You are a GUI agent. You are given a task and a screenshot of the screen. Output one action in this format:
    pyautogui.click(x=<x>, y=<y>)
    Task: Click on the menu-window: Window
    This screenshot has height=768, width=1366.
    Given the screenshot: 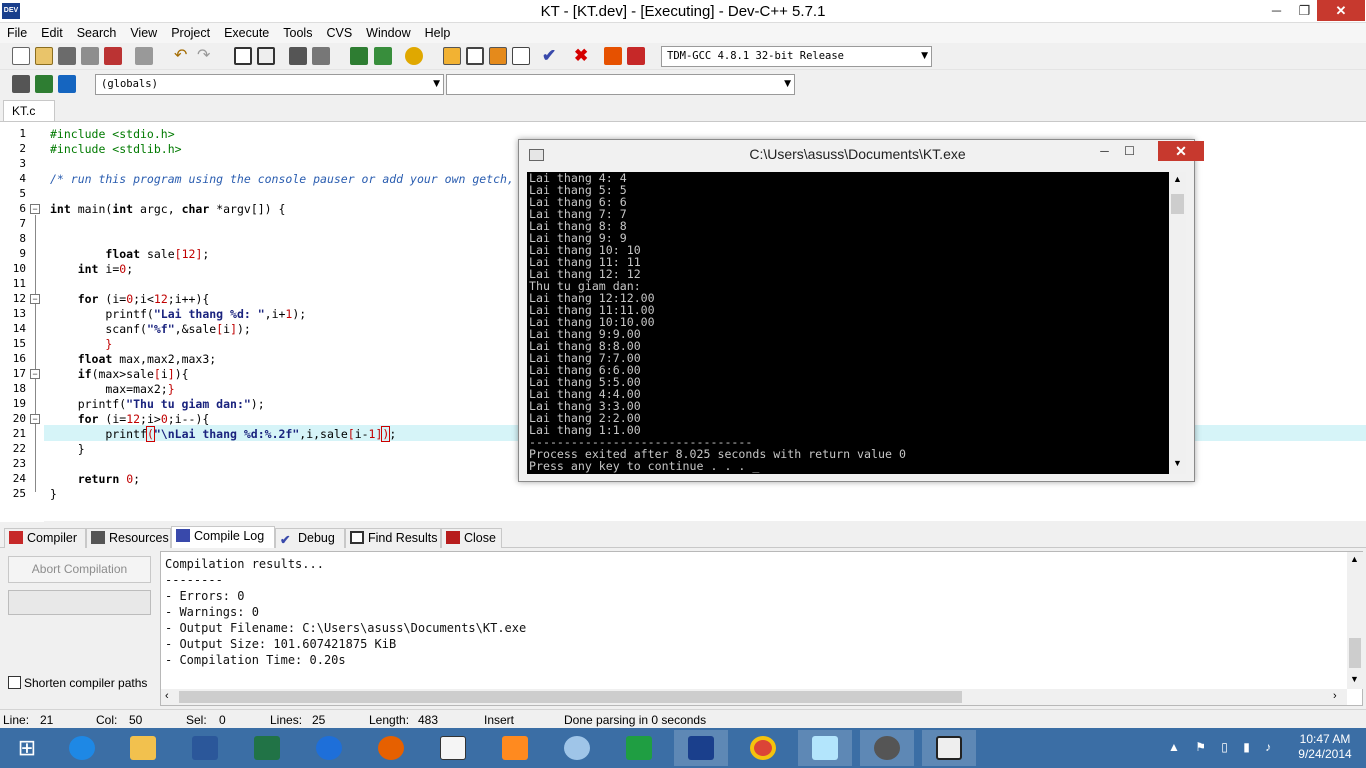 What is the action you would take?
    pyautogui.click(x=388, y=33)
    